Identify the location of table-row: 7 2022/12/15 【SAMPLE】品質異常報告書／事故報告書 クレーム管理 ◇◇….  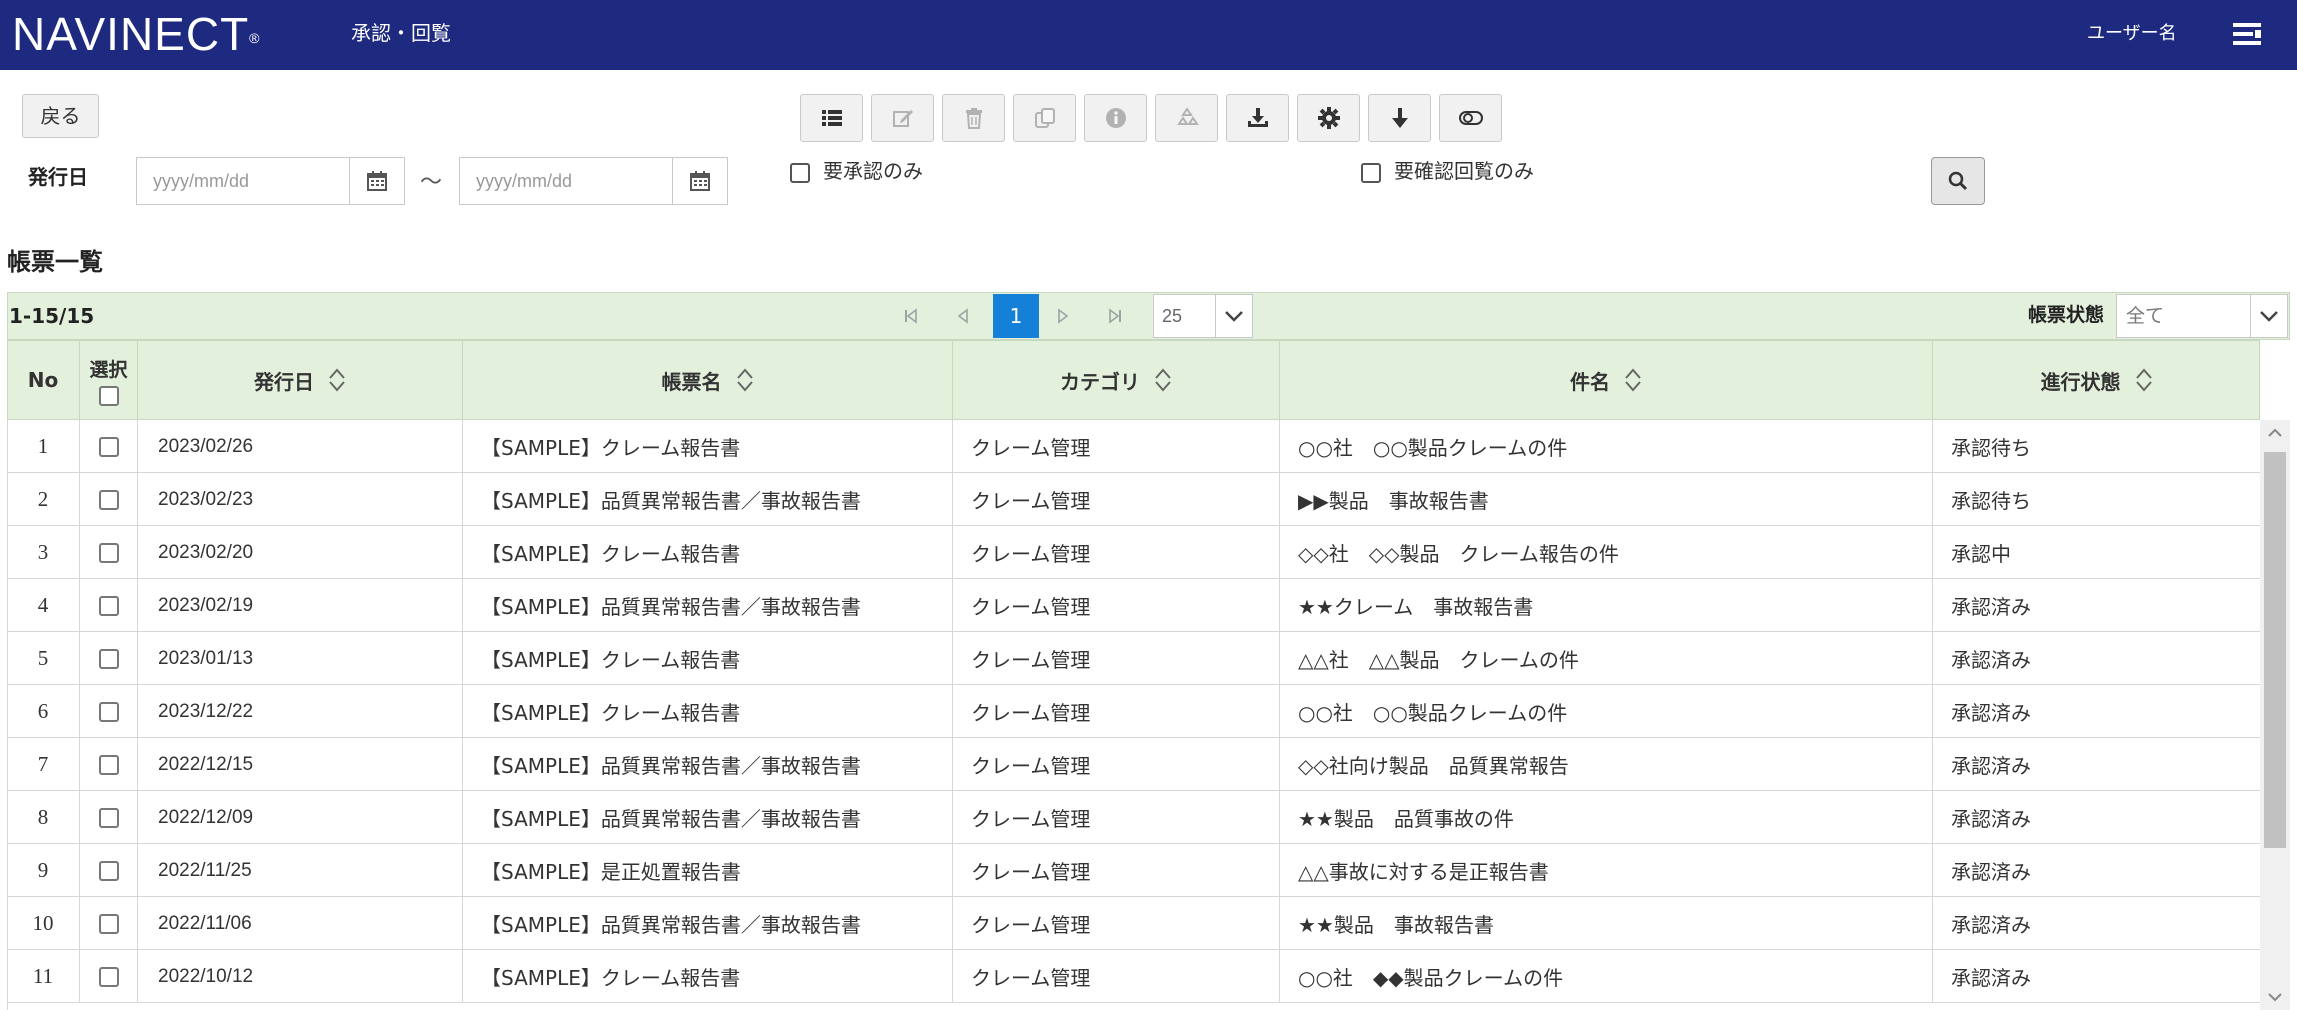
(1133, 764).